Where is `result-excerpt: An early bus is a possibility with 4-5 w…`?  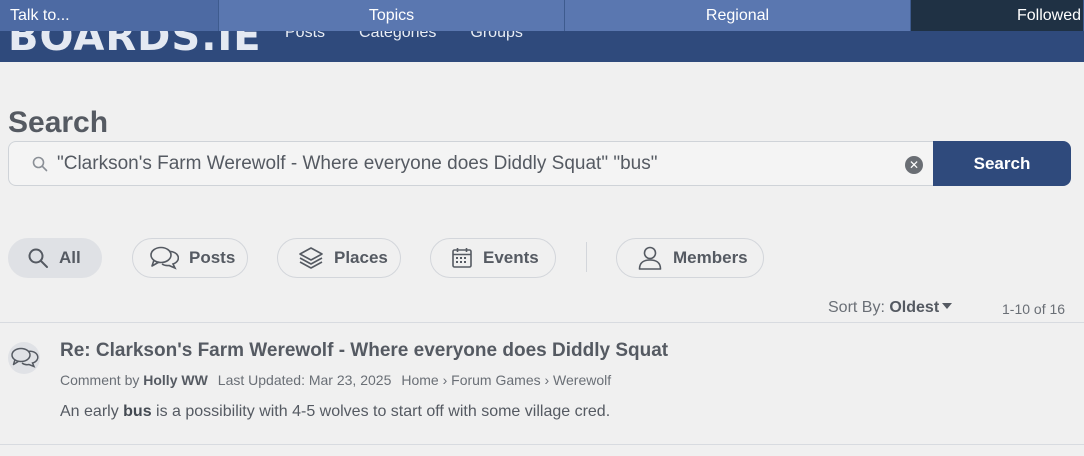
result-excerpt: An early bus is a possibility with 4-5 w… is located at coordinates (335, 412).